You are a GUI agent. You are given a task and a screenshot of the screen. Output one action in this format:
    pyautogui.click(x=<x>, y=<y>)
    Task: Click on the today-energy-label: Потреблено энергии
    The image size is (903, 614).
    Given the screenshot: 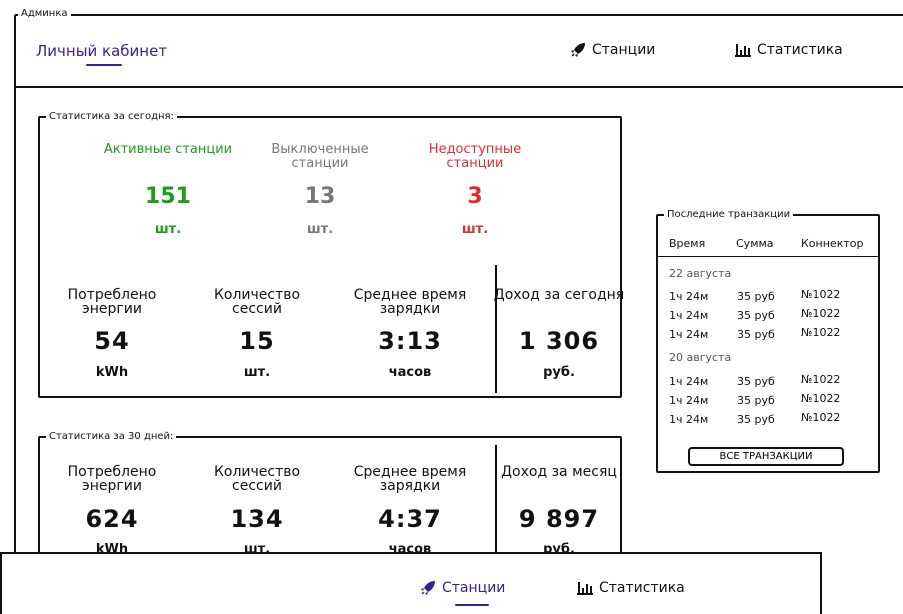 What is the action you would take?
    pyautogui.click(x=112, y=302)
    